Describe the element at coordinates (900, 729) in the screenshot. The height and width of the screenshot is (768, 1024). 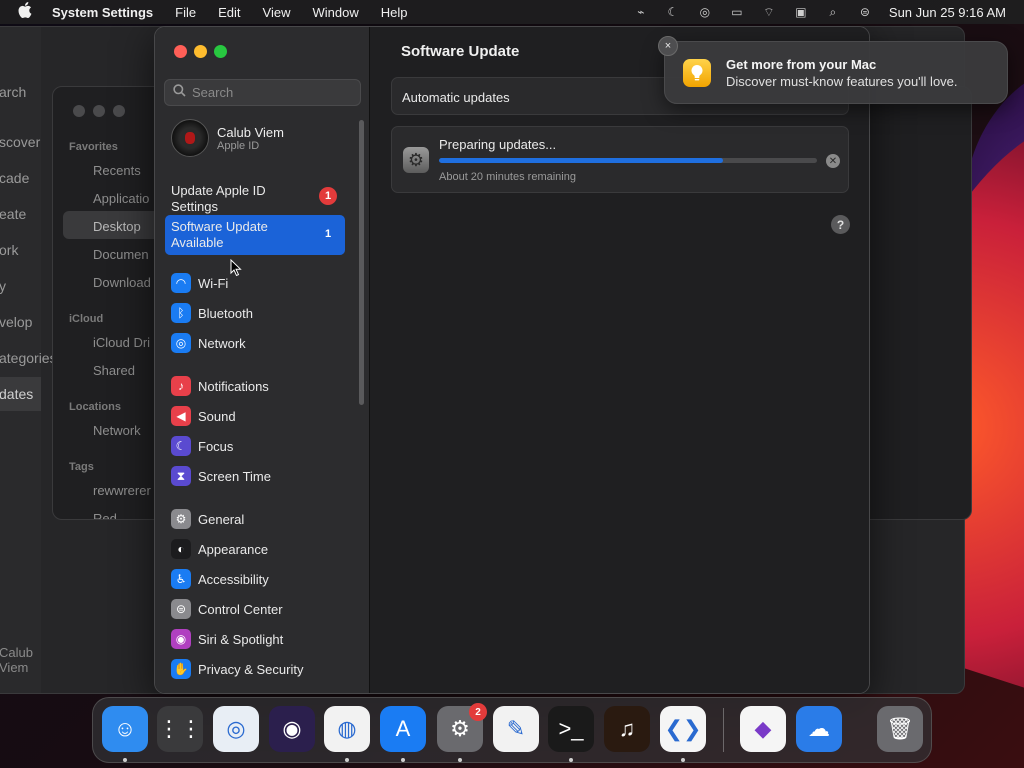
I see `trash-icon: 🗑` at that location.